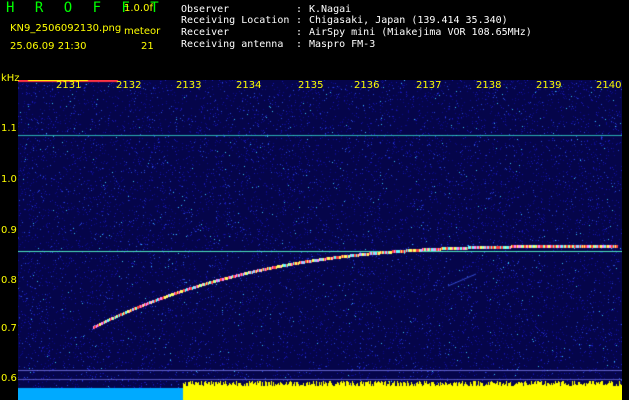 The height and width of the screenshot is (400, 629). Describe the element at coordinates (205, 32) in the screenshot. I see `receiver-key: Receiver` at that location.